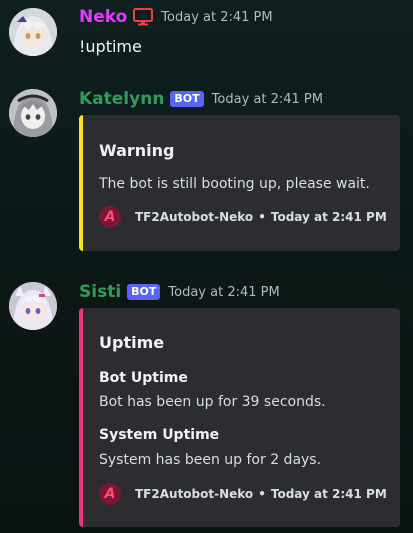 This screenshot has height=533, width=413. Describe the element at coordinates (100, 292) in the screenshot. I see `username: Sisti` at that location.